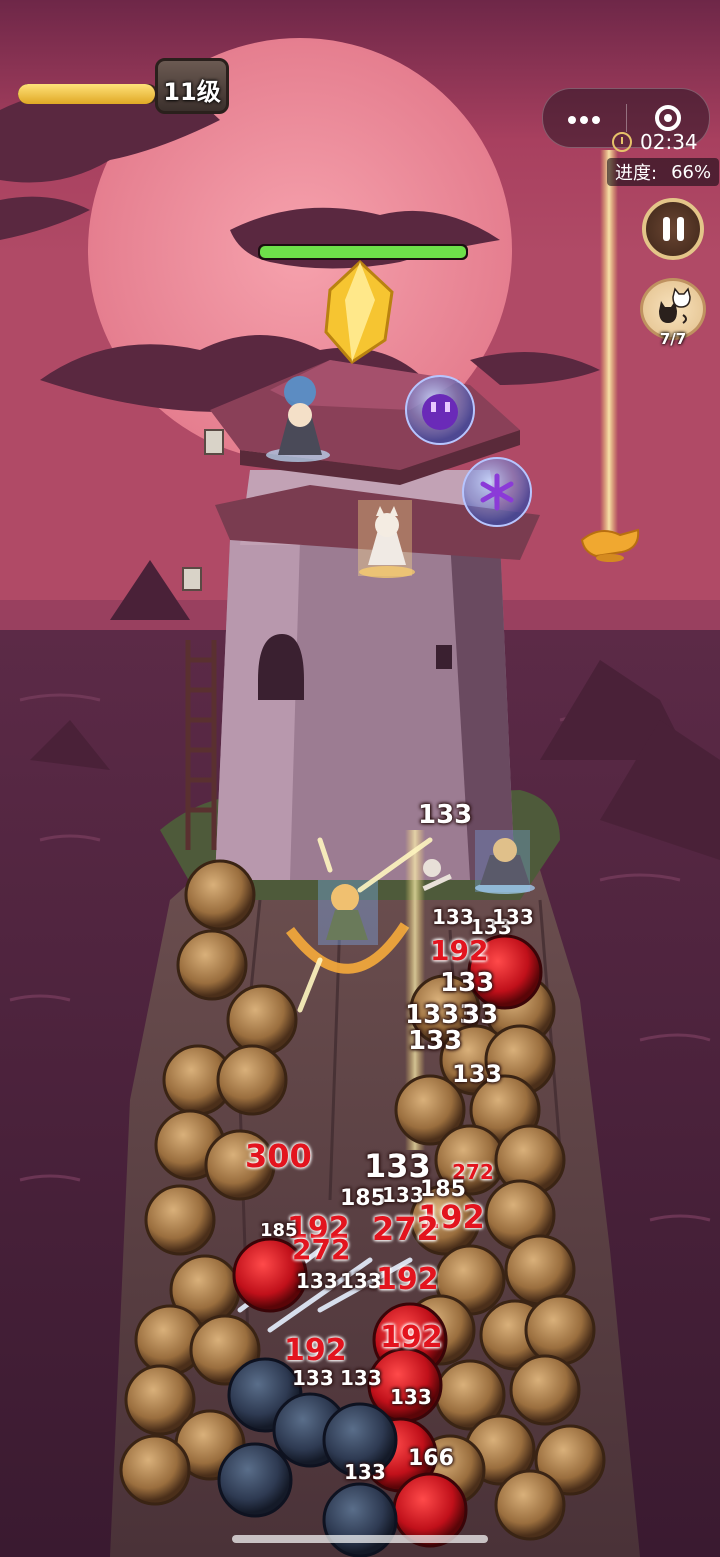 Image resolution: width=720 pixels, height=1557 pixels. Describe the element at coordinates (673, 339) in the screenshot. I see `swap-count: 7/7` at that location.